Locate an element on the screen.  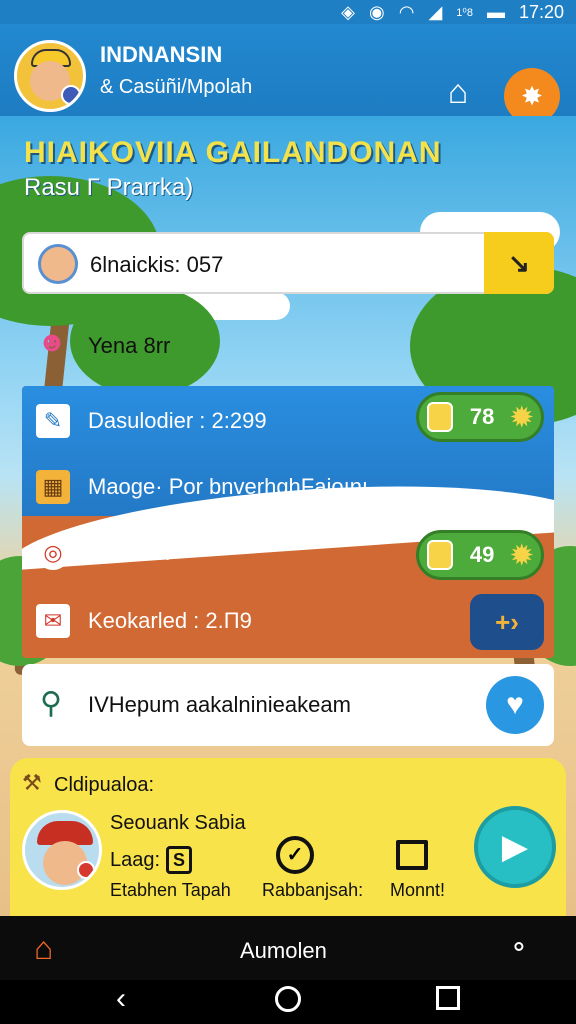
battery-icon: ▬ is located at coordinates (495, 11).